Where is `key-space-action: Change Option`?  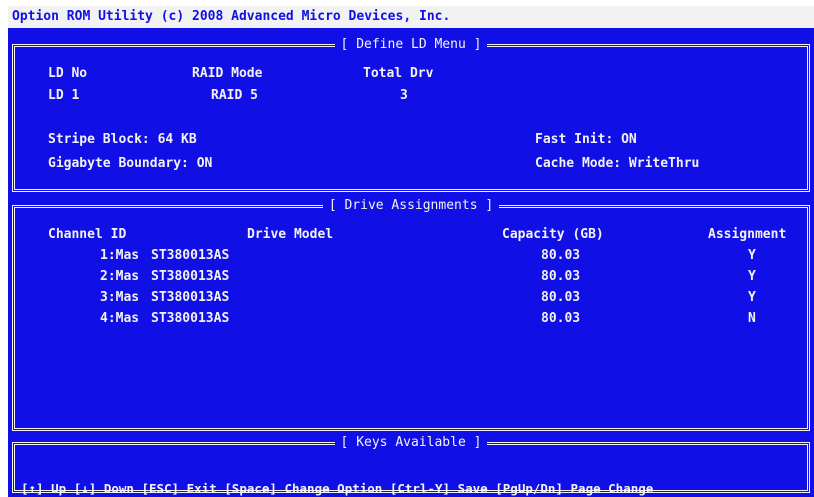
key-space-action: Change Option is located at coordinates (333, 488).